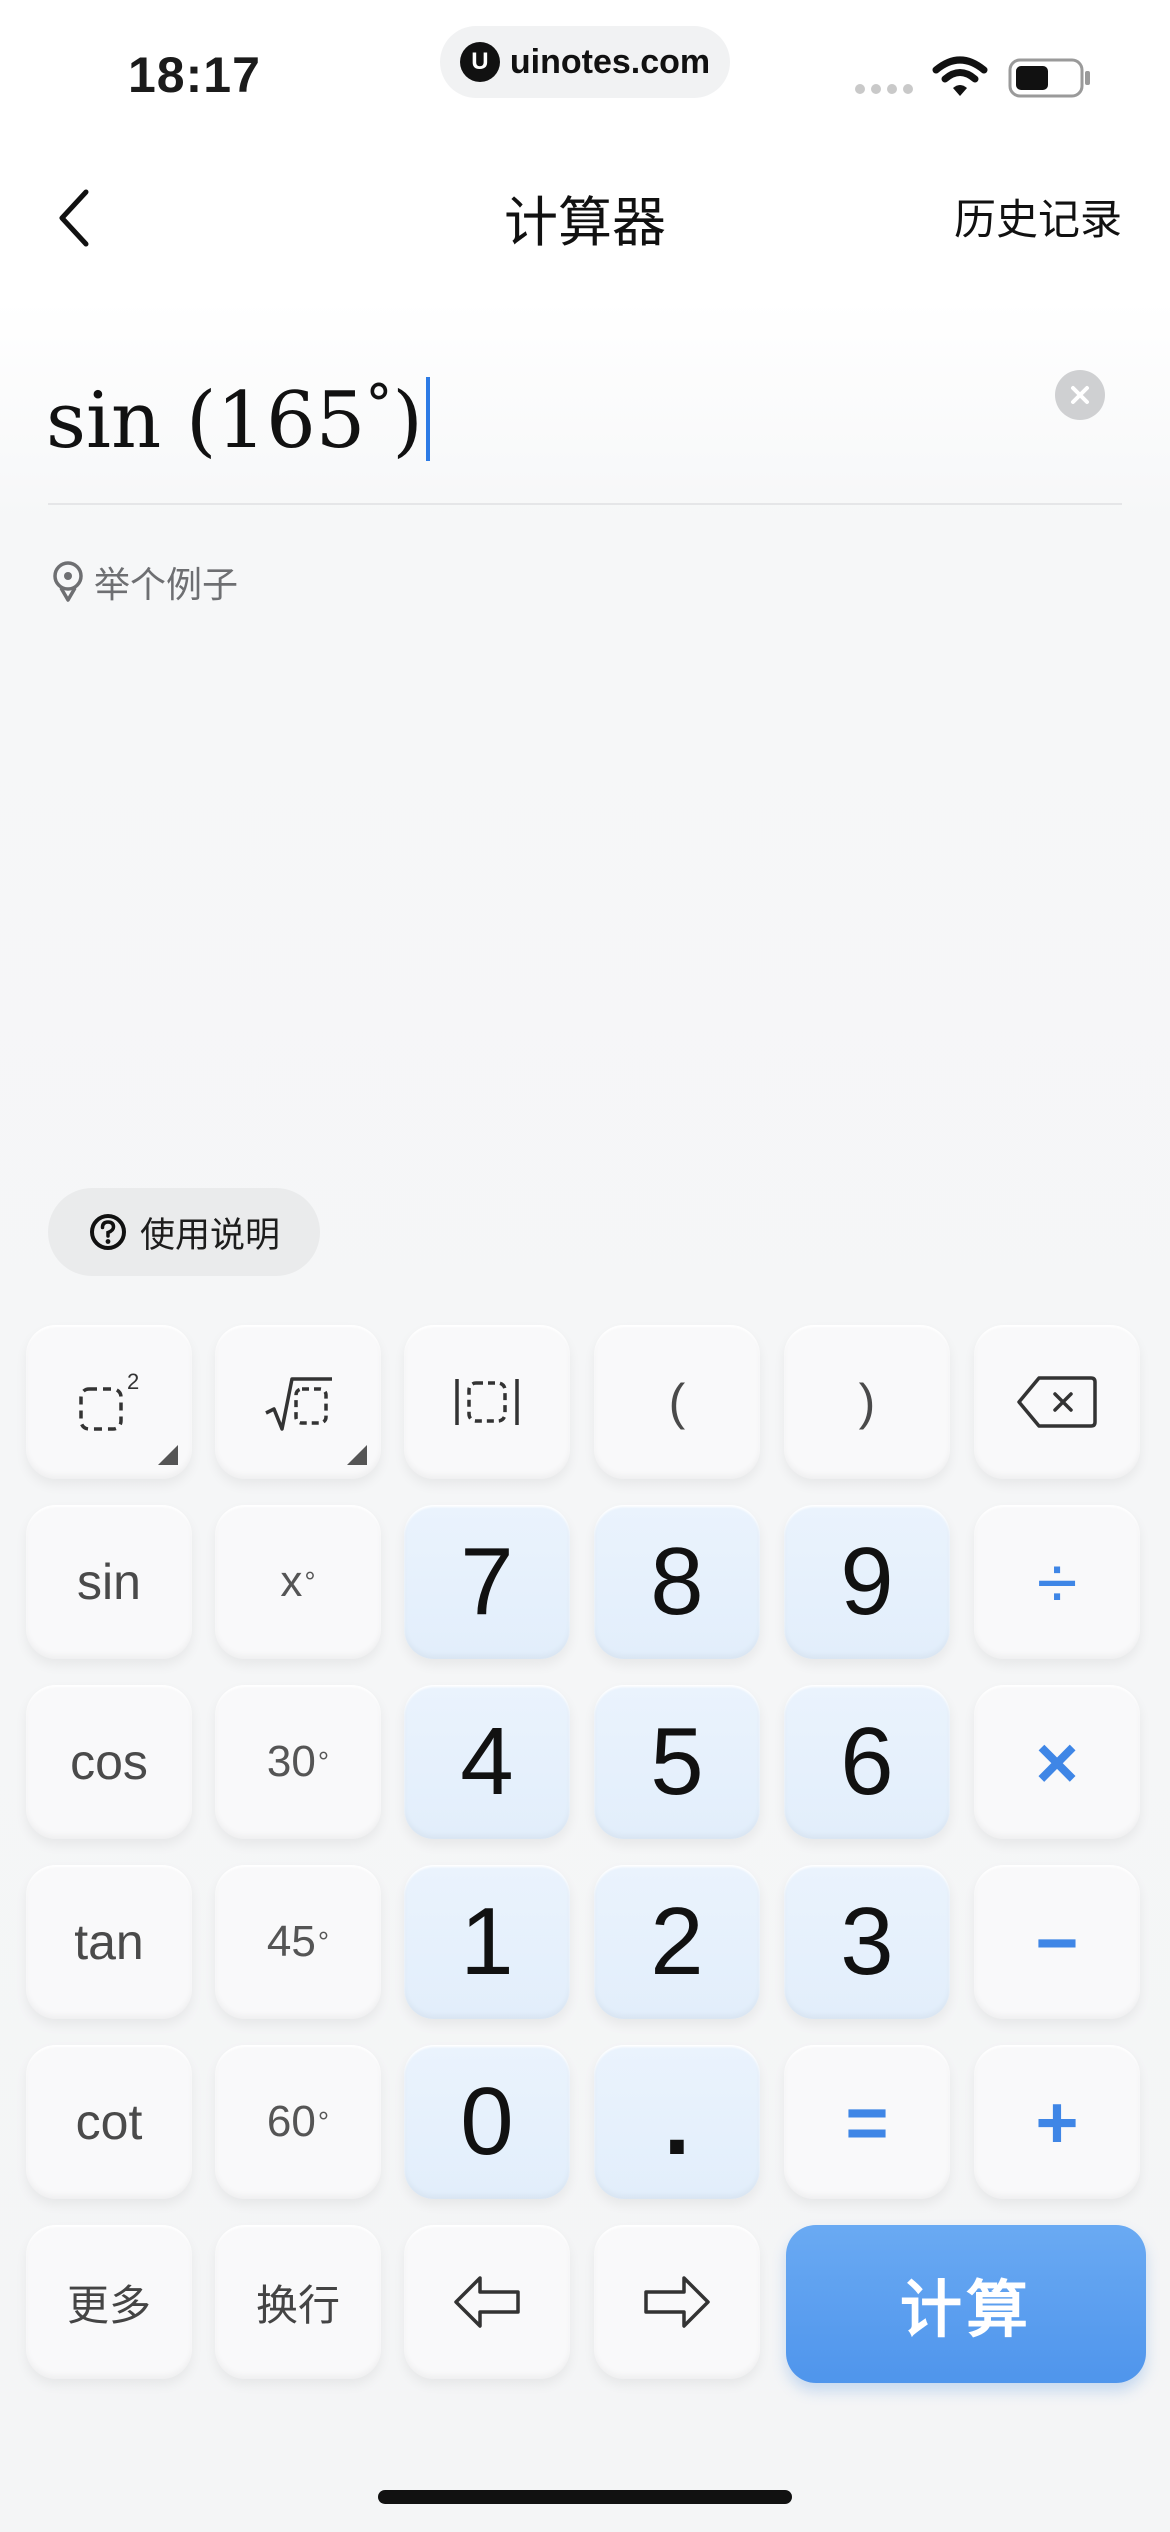  What do you see at coordinates (585, 2497) in the screenshot?
I see `home-indicator` at bounding box center [585, 2497].